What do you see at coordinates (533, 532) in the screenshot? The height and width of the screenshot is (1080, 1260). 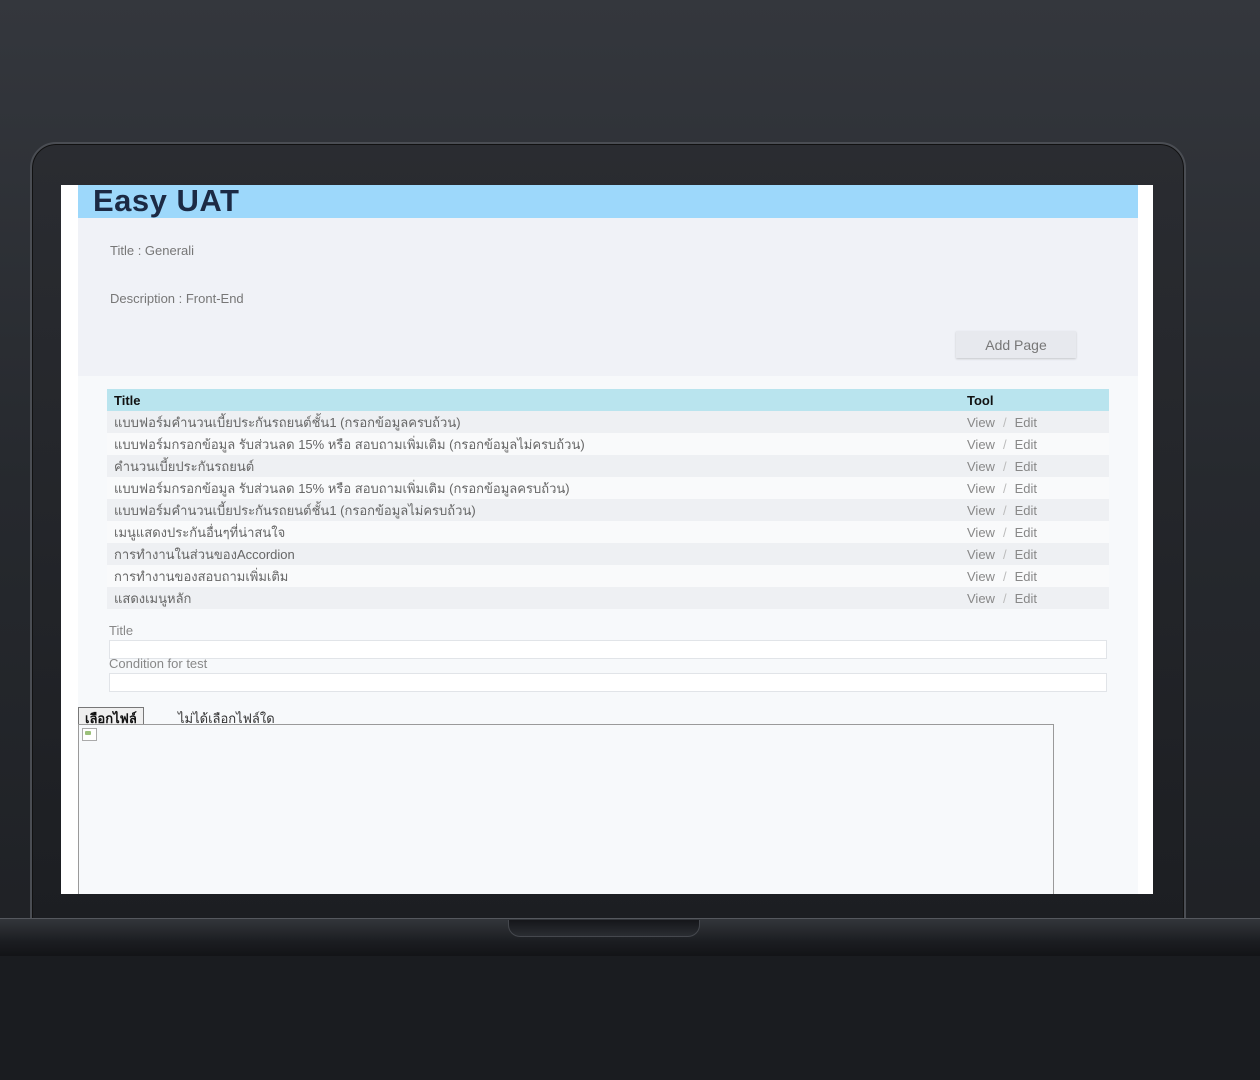 I see `row-title: เมนูแสดงประกันอื่นๆที่น่าสนใจ` at bounding box center [533, 532].